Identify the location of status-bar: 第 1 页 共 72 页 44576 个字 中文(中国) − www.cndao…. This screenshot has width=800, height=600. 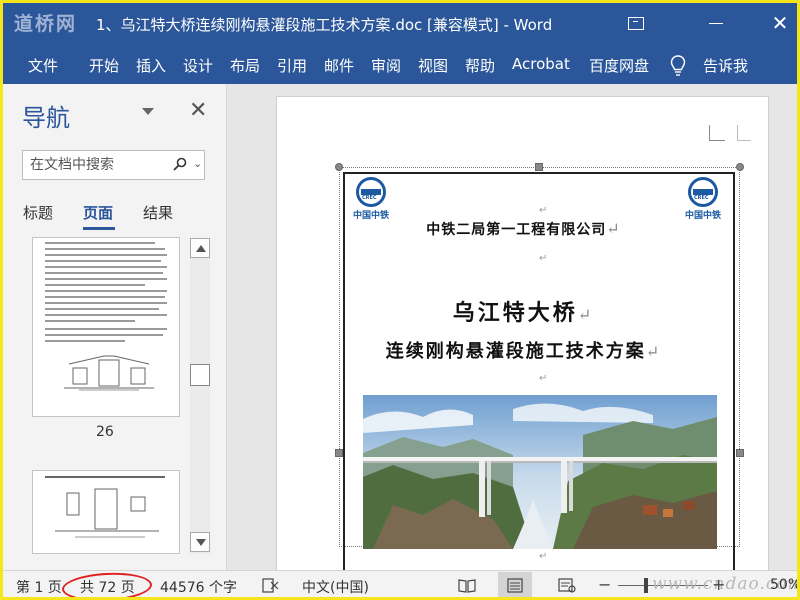
(400, 585).